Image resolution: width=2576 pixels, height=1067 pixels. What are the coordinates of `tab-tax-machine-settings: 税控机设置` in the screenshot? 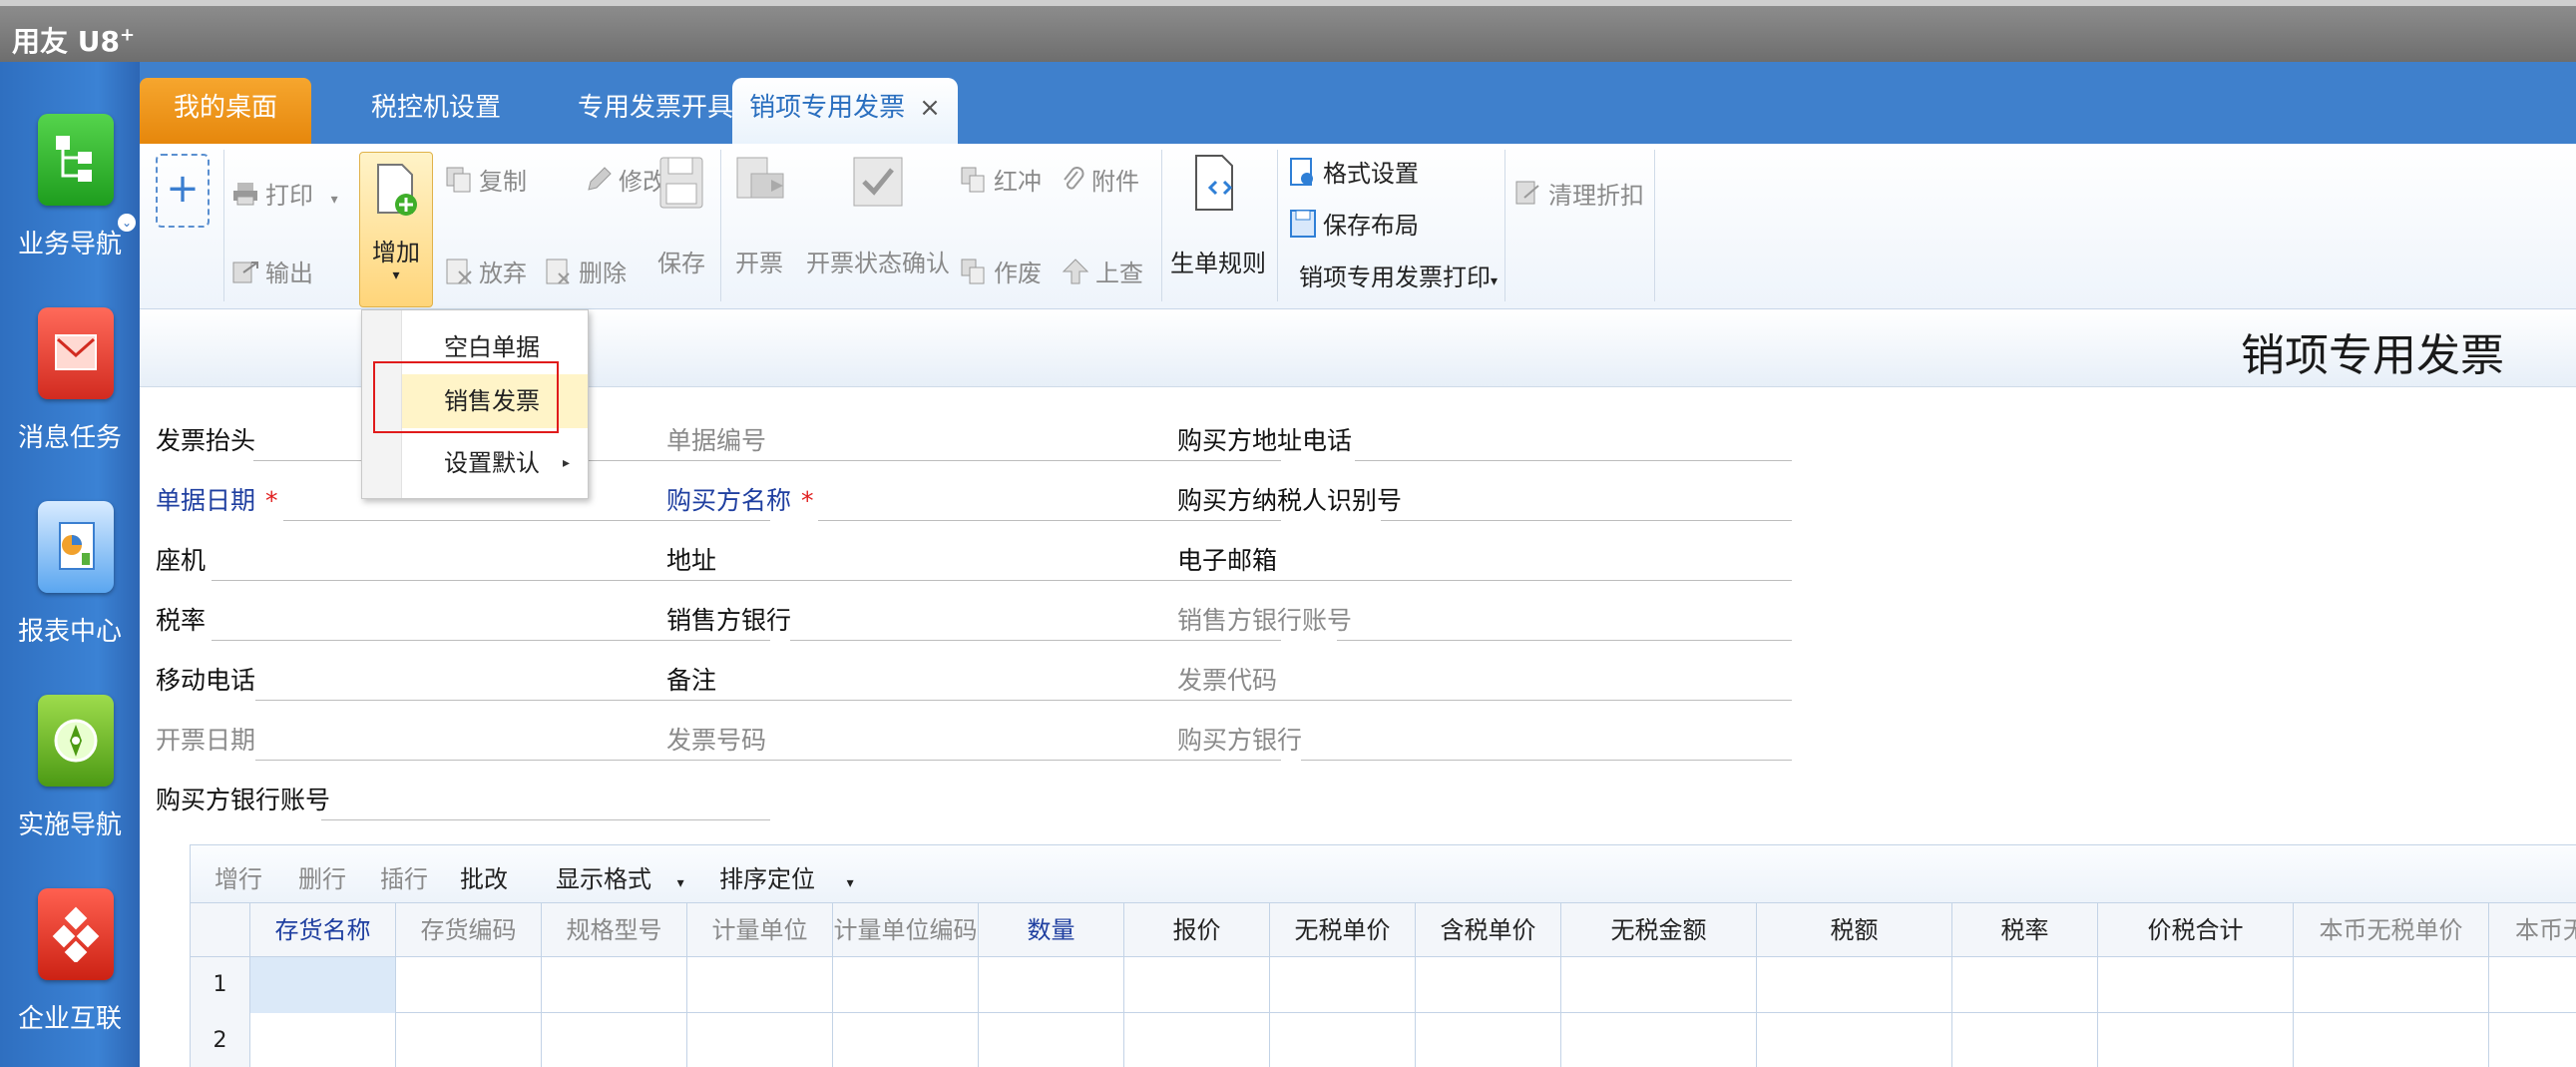 It's located at (436, 111).